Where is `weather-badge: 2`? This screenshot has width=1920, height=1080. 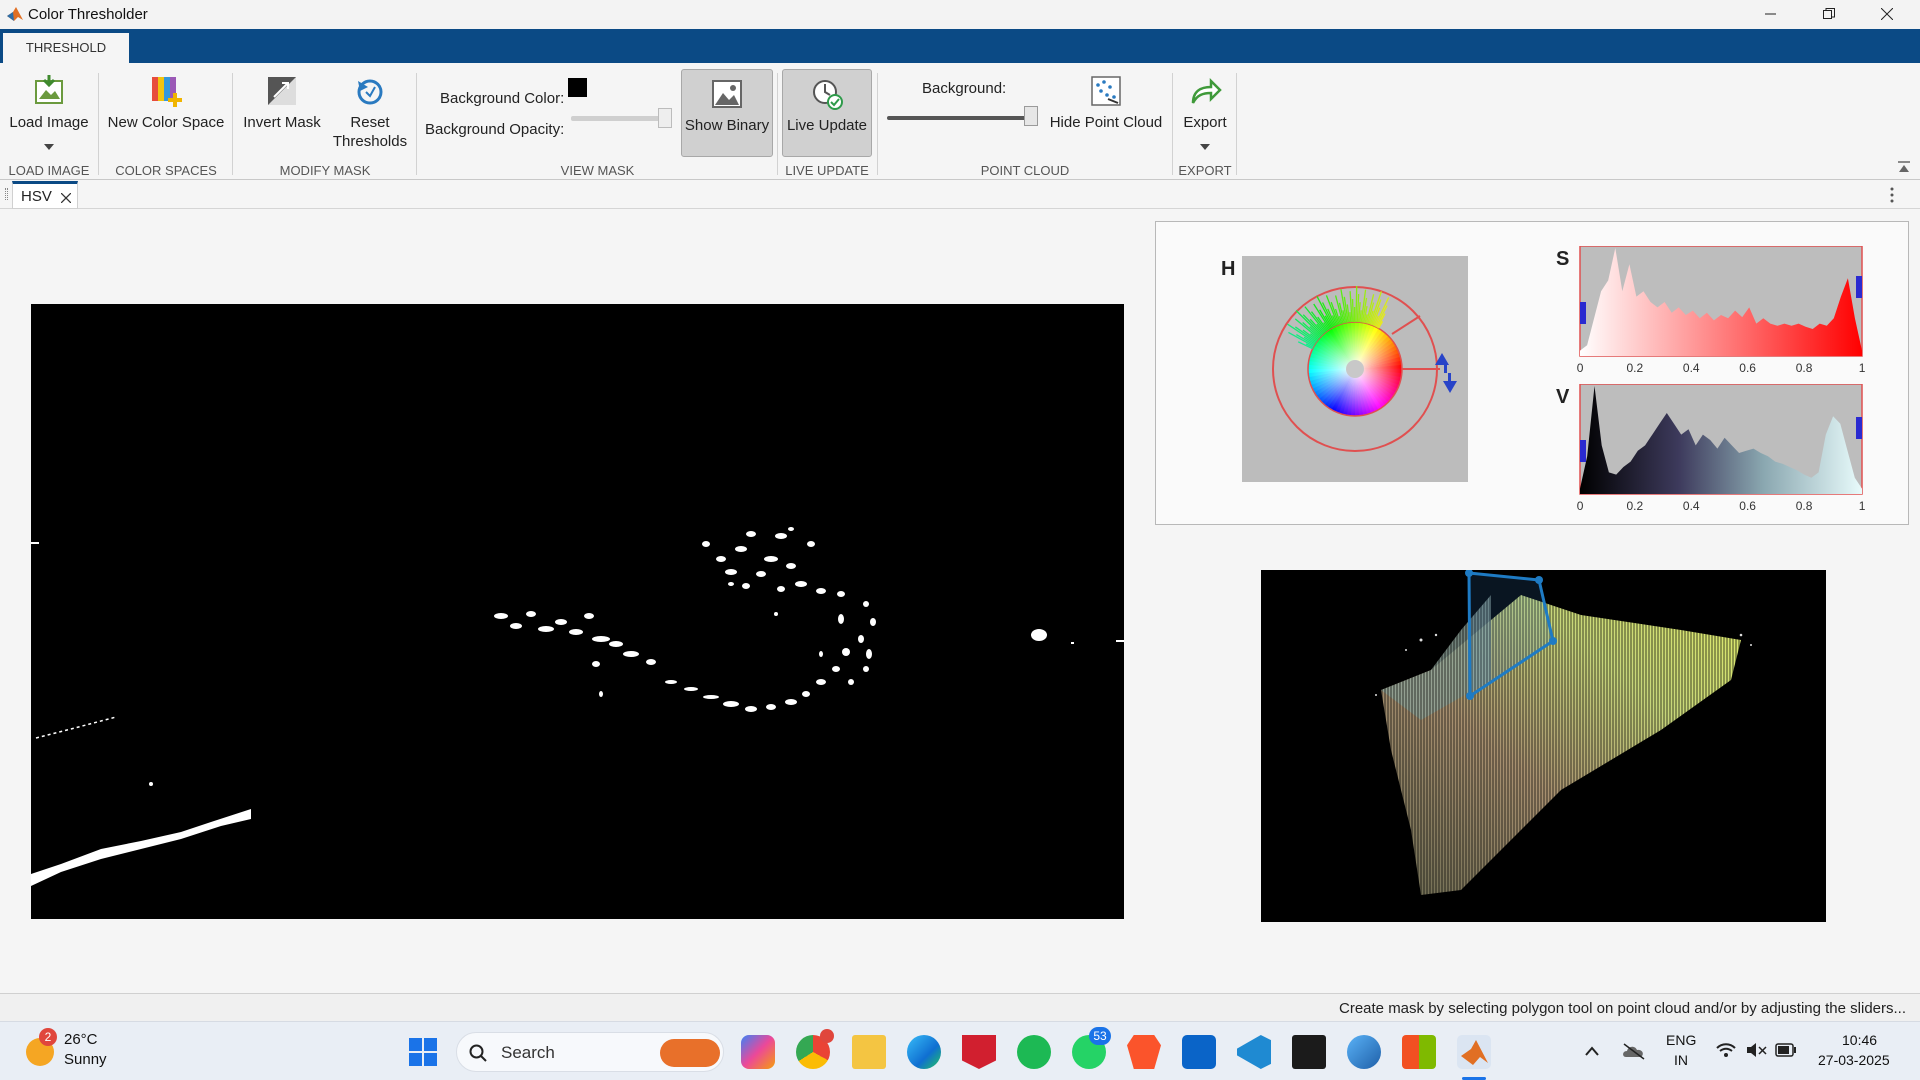
weather-badge: 2 is located at coordinates (48, 1037).